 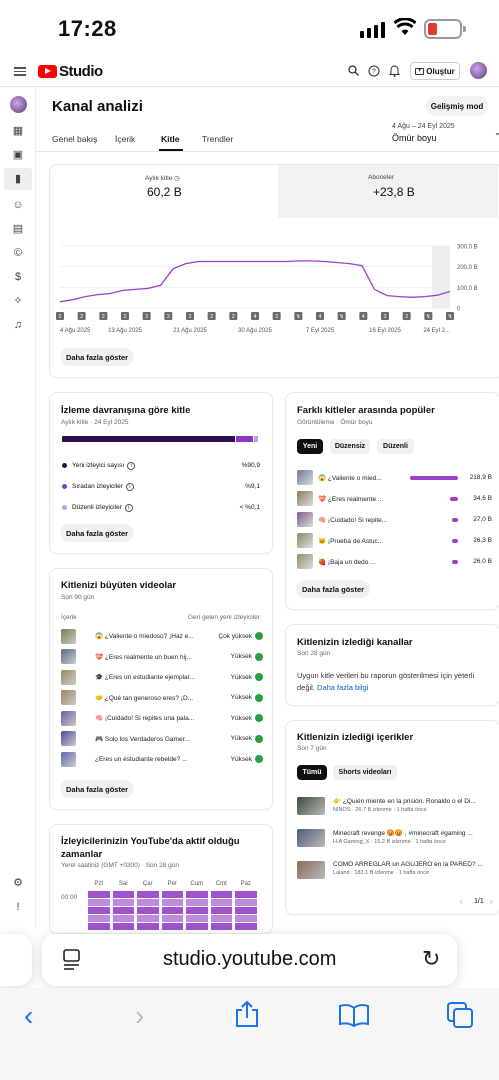 I want to click on tabs-icon, so click(x=460, y=1015).